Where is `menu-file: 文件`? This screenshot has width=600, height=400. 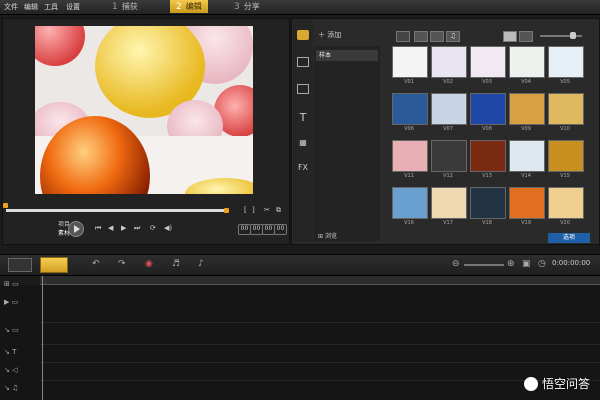
menu-file: 文件 is located at coordinates (11, 7).